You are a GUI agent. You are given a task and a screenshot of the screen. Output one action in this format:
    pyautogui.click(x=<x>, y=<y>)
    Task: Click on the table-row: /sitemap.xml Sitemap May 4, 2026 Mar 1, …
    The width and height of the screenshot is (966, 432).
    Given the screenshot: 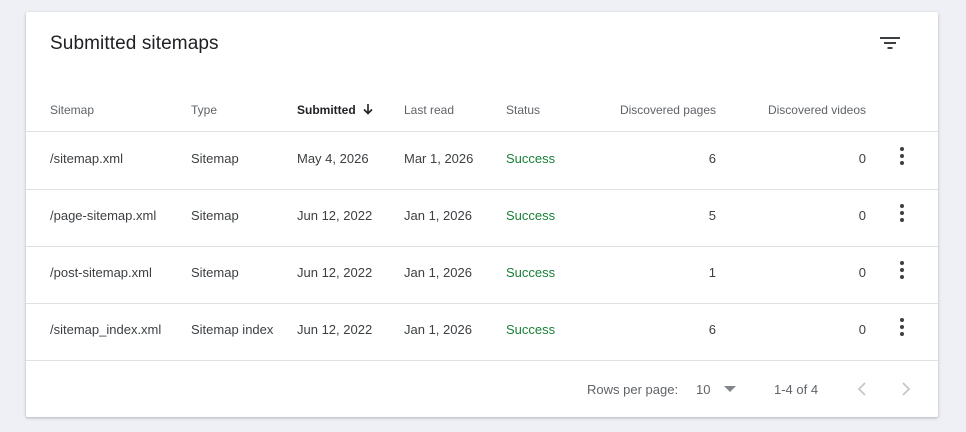 What is the action you would take?
    pyautogui.click(x=482, y=161)
    